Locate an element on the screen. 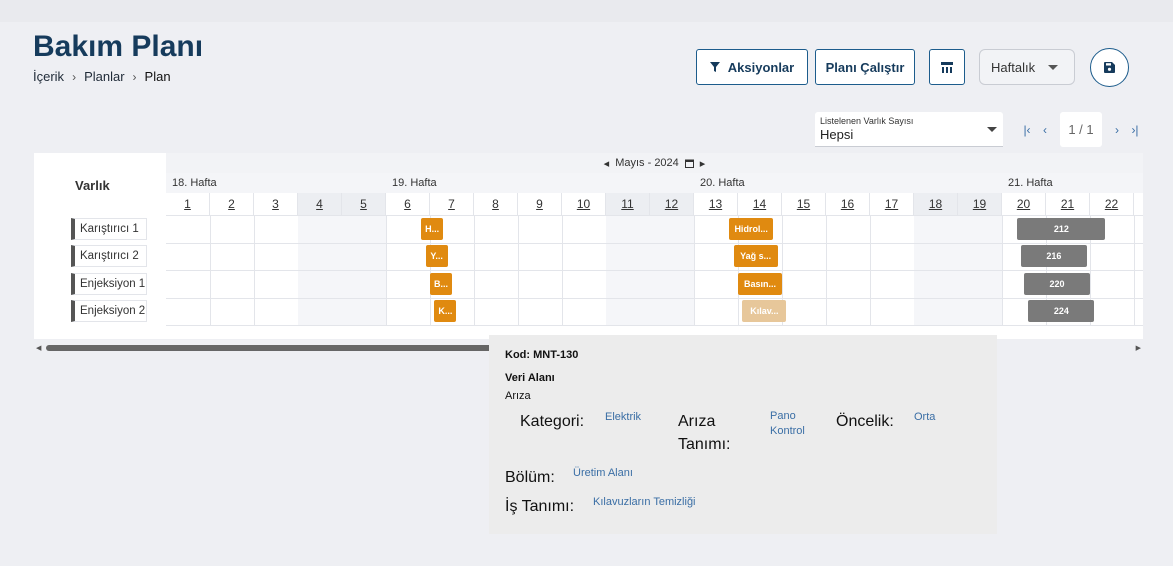 This screenshot has width=1173, height=566. view-select-value: Haftalık is located at coordinates (1013, 67).